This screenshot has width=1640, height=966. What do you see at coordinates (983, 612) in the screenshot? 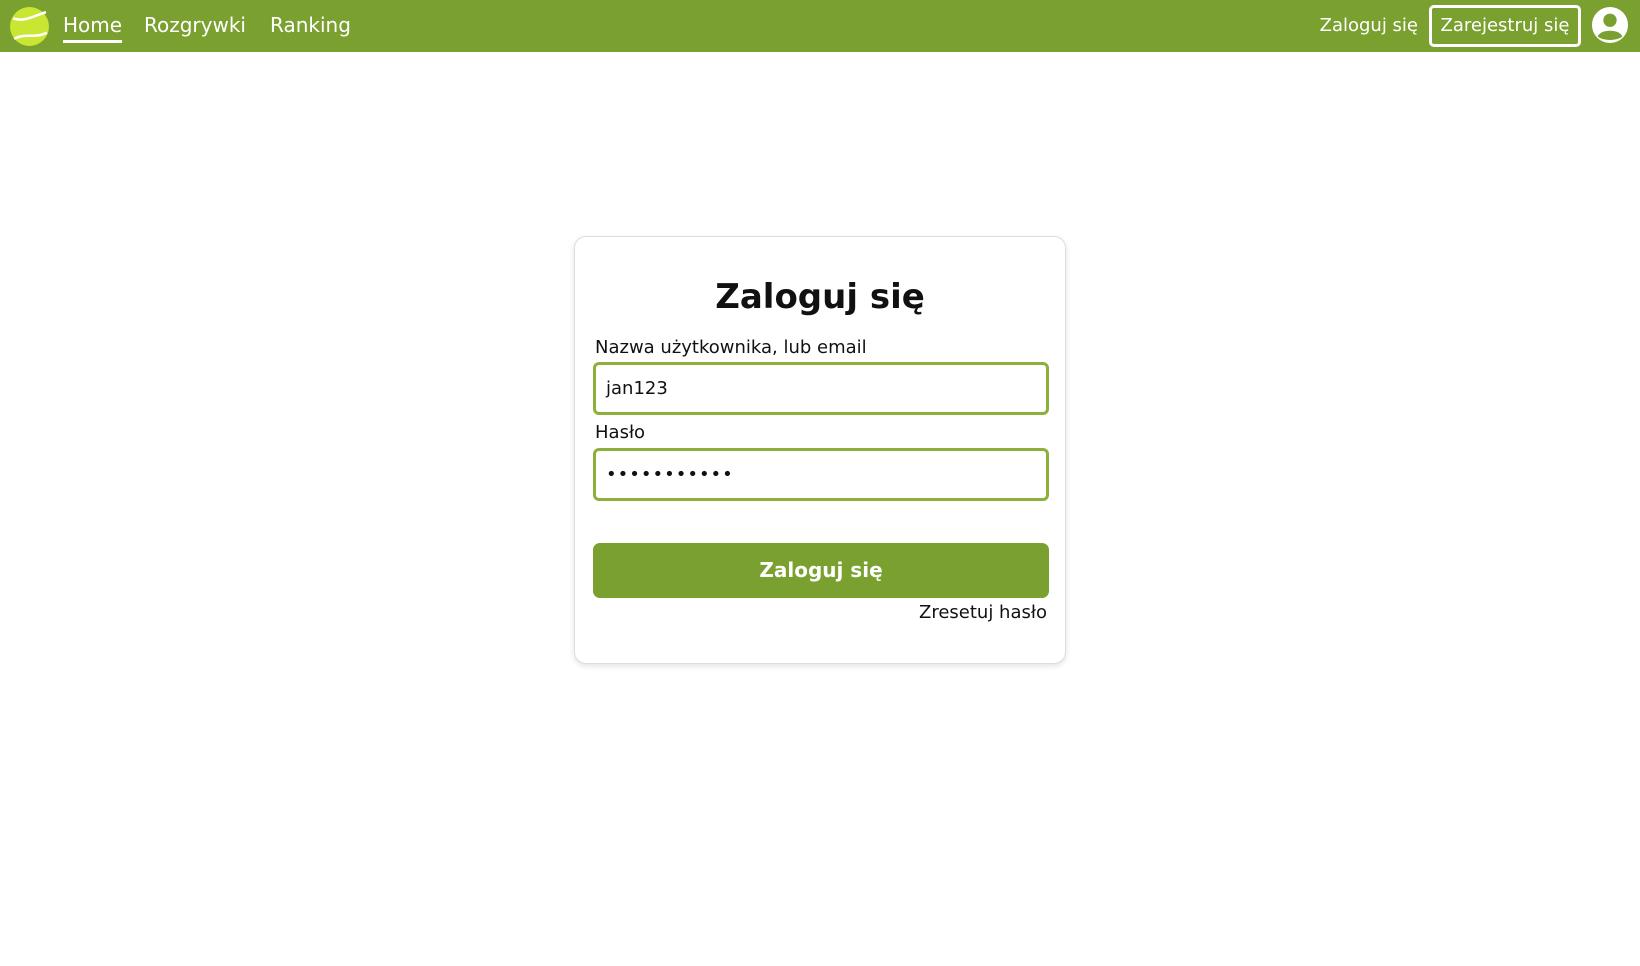
I see `reset-password-link: Zresetuj hasło` at bounding box center [983, 612].